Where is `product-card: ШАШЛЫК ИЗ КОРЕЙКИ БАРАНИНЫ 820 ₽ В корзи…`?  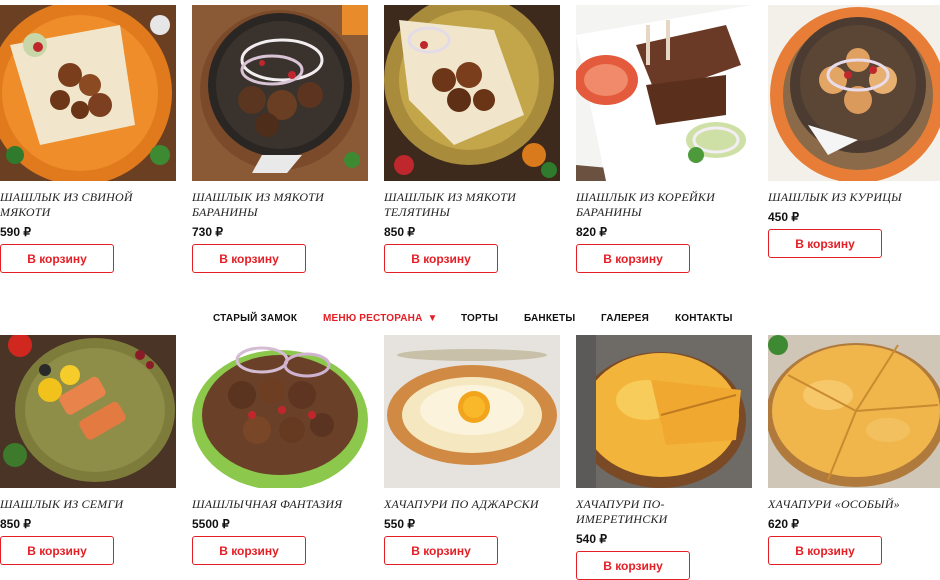
product-card: ШАШЛЫК ИЗ КОРЕЙКИ БАРАНИНЫ 820 ₽ В корзи… is located at coordinates (664, 139).